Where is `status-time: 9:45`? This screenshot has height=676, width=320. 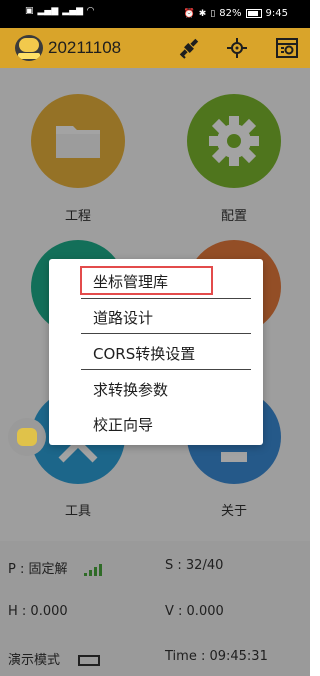
status-time: 9:45 is located at coordinates (276, 13).